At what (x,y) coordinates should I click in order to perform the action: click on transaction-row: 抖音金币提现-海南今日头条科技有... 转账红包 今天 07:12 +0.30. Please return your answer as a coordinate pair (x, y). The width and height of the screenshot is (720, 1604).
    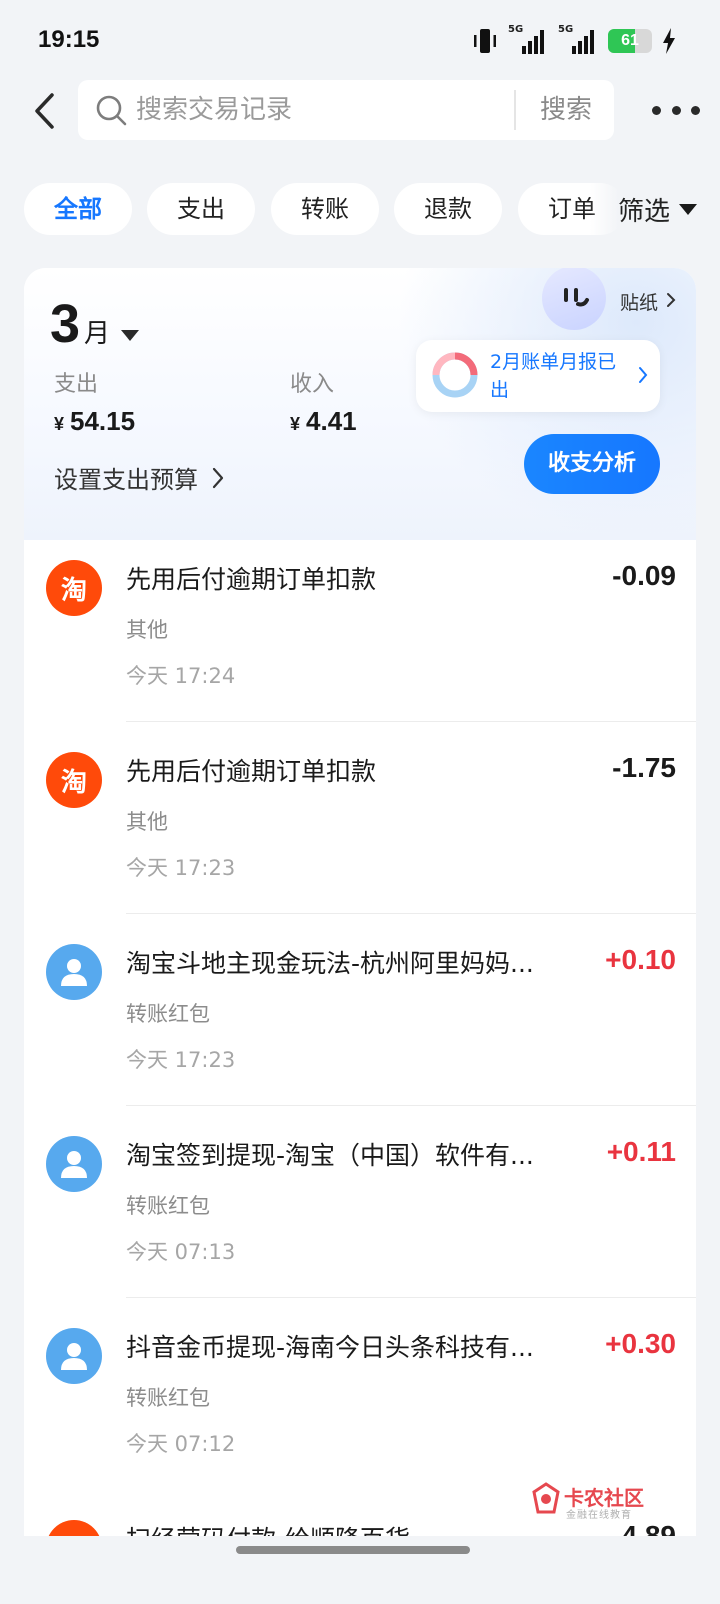
    Looking at the image, I should click on (360, 1394).